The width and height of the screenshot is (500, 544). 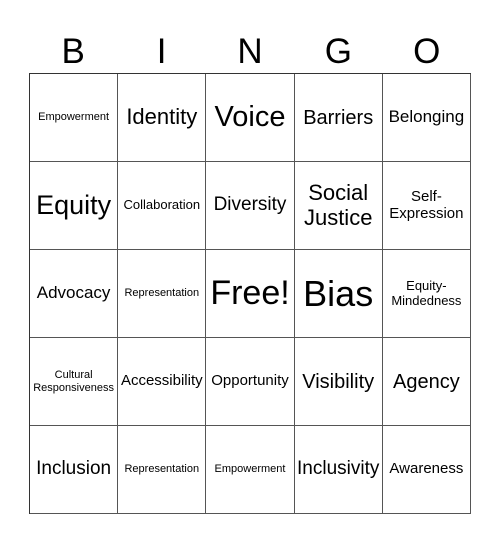 What do you see at coordinates (338, 118) in the screenshot?
I see `bingo-cell: Barriers` at bounding box center [338, 118].